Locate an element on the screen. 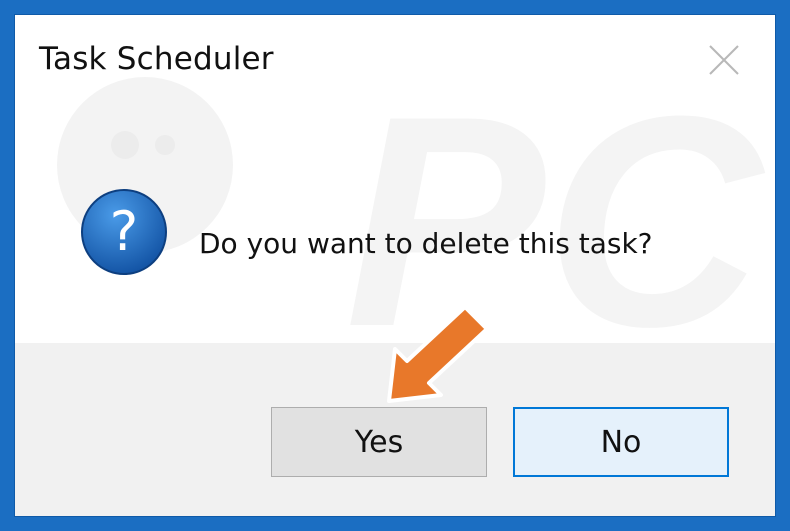 The height and width of the screenshot is (531, 790). close-button is located at coordinates (724, 58).